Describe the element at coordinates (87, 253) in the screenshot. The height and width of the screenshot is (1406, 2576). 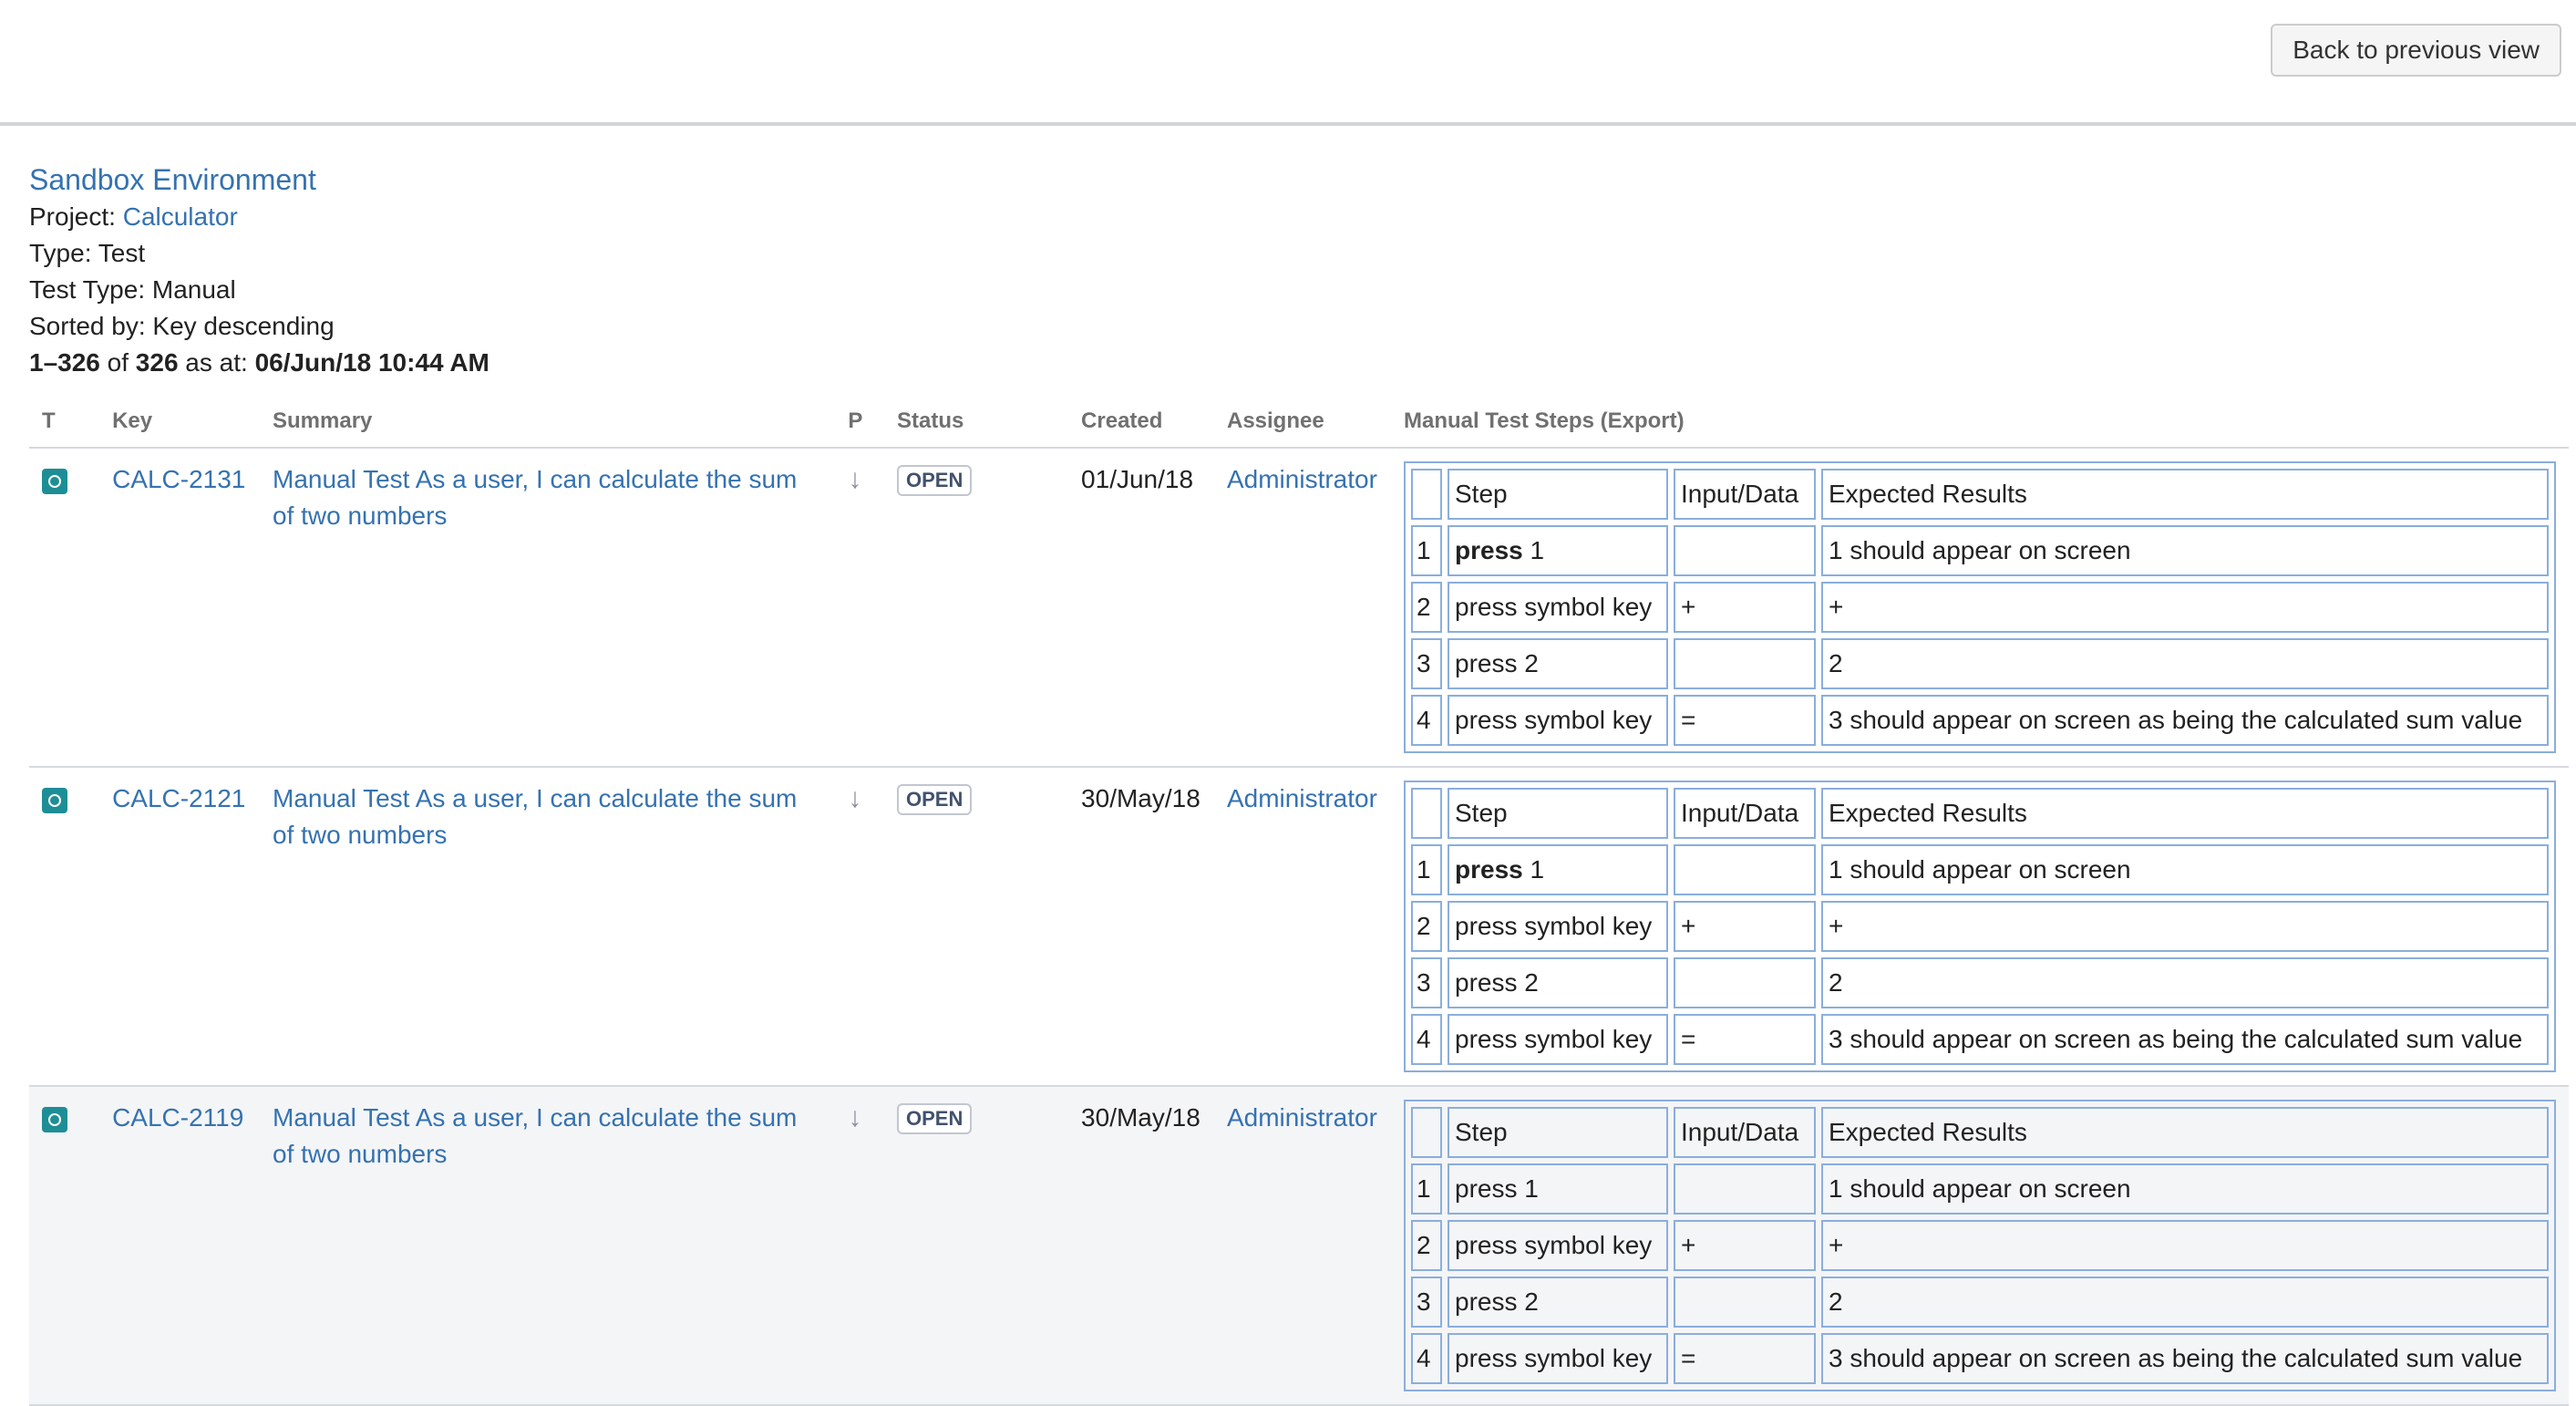
I see `type-line: Type: Test` at that location.